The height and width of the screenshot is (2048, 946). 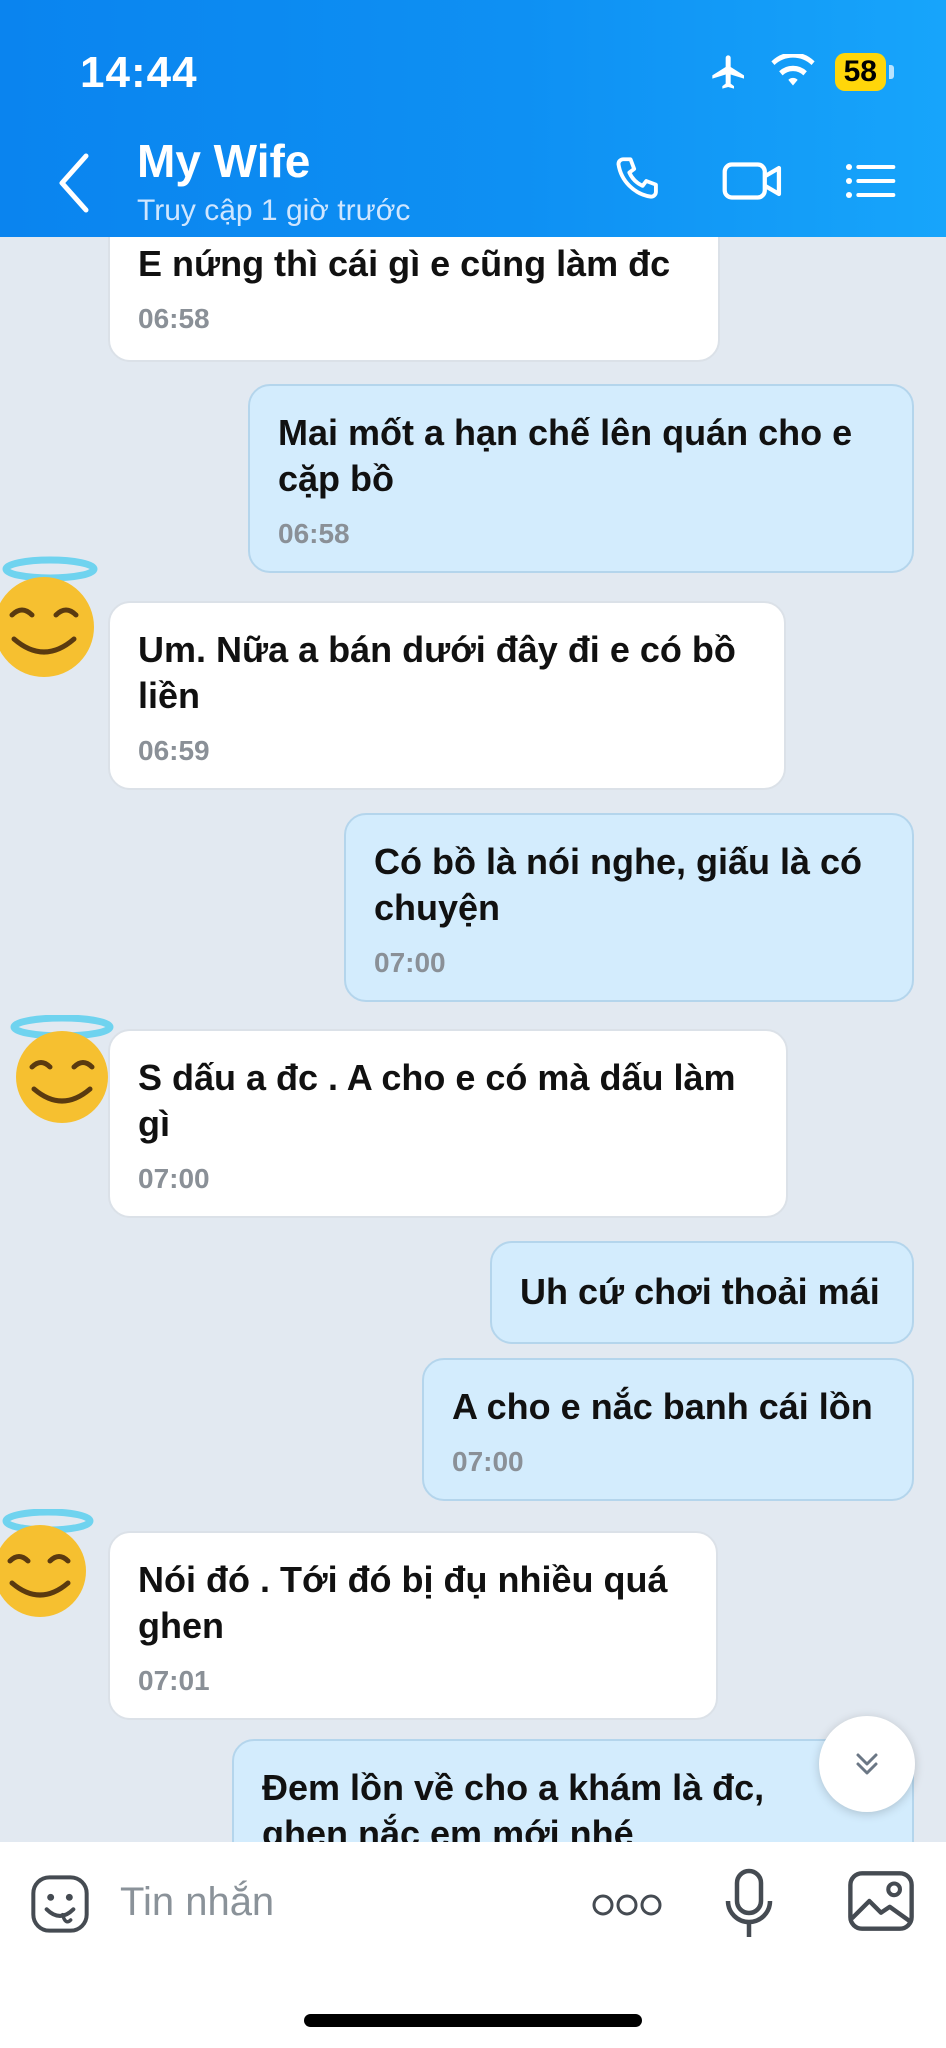 I want to click on message-text: Có bồ là nói nghe, giấu là có chuyện, so click(x=618, y=884).